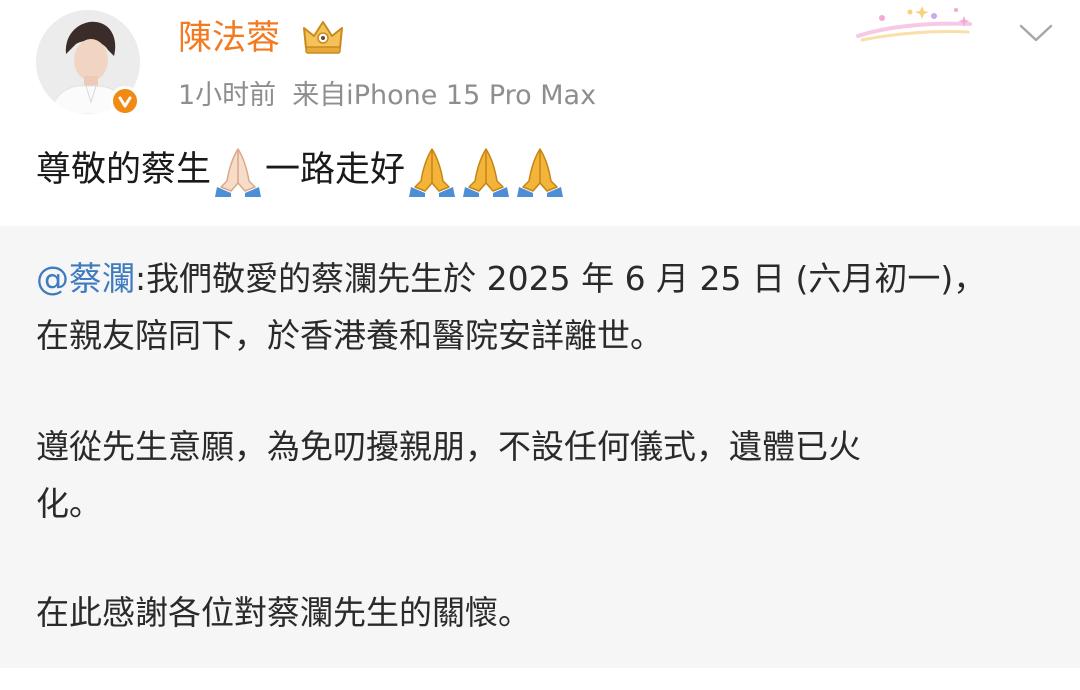 The width and height of the screenshot is (1080, 690). I want to click on repost-paragraph-3: 在此感謝各位對蔡瀾先生的關懷。, so click(541, 612).